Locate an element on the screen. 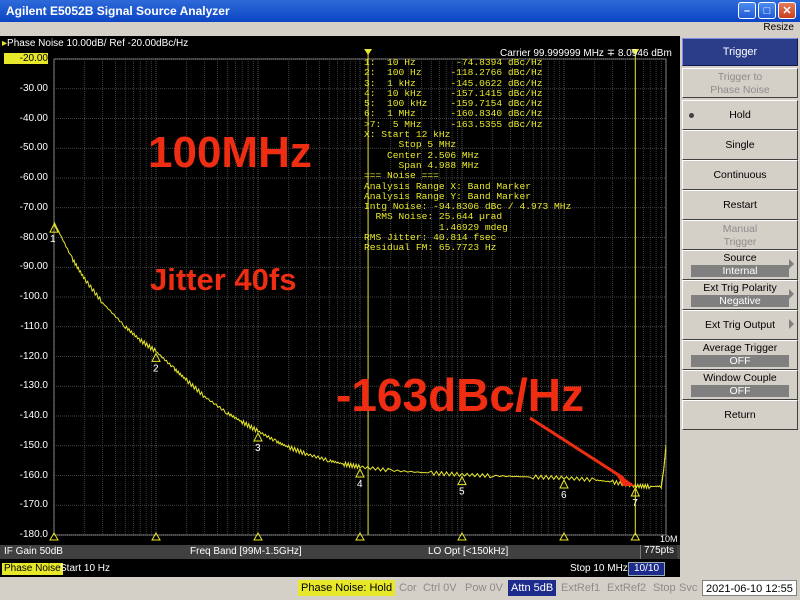 Image resolution: width=800 pixels, height=600 pixels. y-tick-label: -180.0 is located at coordinates (33, 534).